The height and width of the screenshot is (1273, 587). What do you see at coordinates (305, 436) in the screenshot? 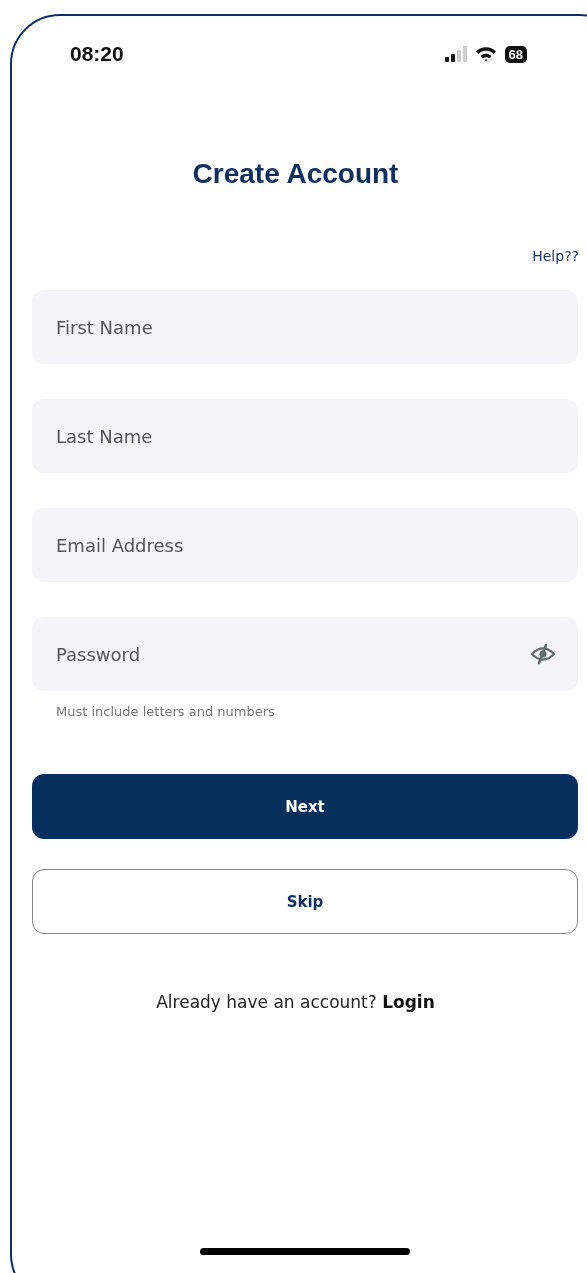
I see `input-field: Last Name` at bounding box center [305, 436].